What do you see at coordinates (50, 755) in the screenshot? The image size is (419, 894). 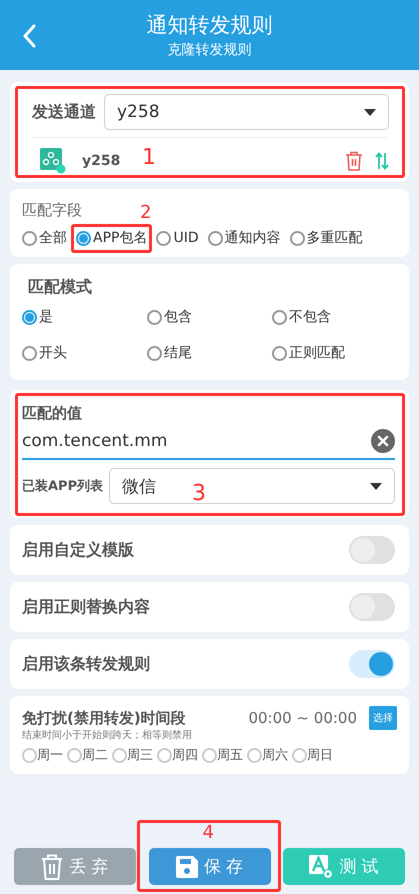 I see `day-label: 周一` at bounding box center [50, 755].